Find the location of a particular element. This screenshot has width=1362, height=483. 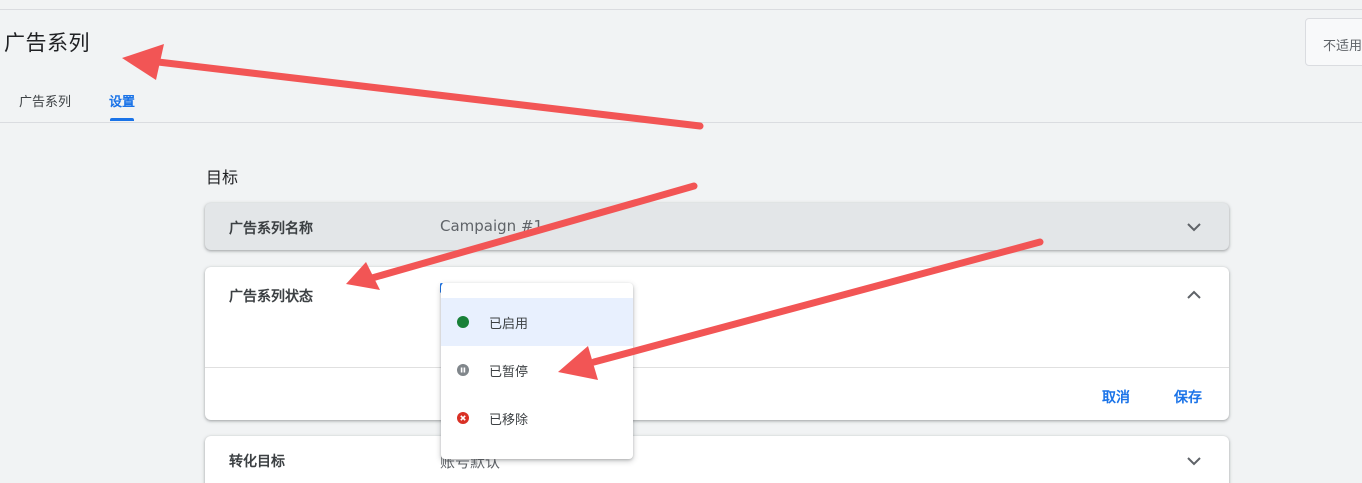

cancel-button: 取消 is located at coordinates (1116, 397).